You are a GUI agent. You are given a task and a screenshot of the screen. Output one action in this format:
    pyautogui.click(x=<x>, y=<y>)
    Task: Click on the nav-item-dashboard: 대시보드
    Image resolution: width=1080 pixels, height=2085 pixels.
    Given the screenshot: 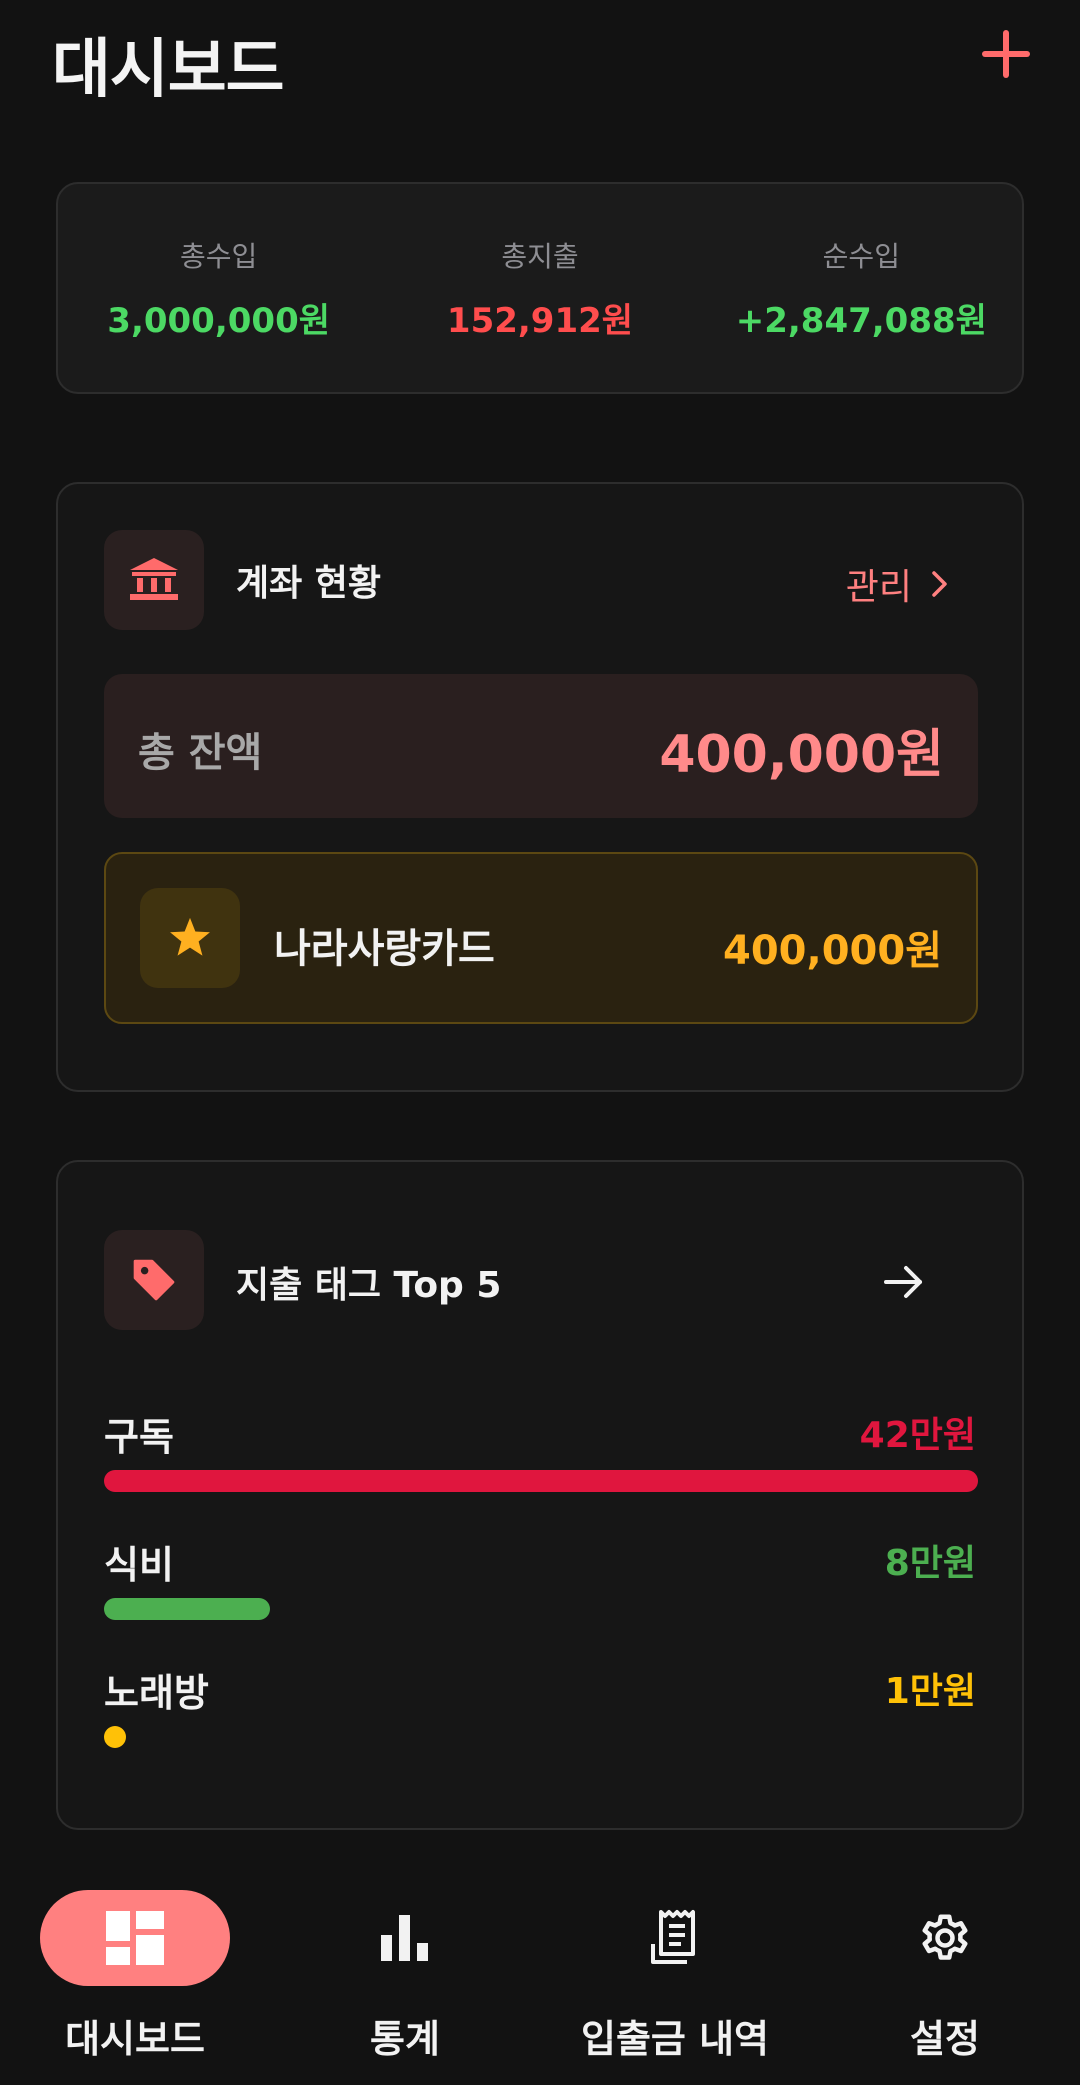 What is the action you would take?
    pyautogui.click(x=135, y=1977)
    